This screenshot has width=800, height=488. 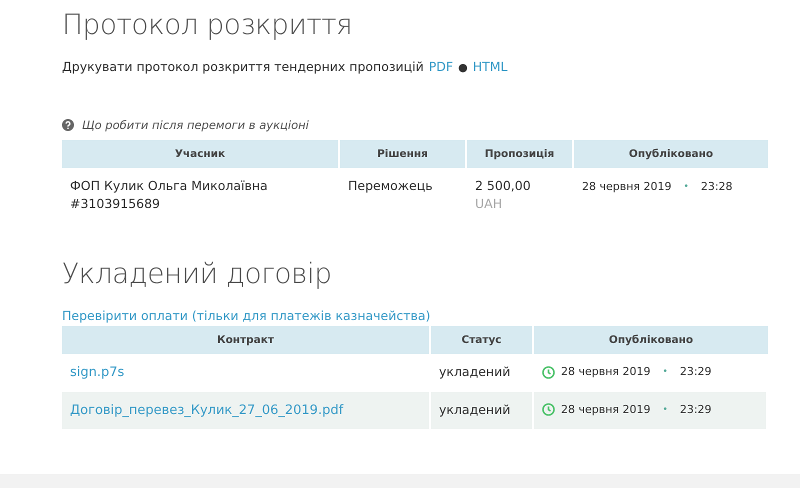 What do you see at coordinates (195, 125) in the screenshot?
I see `help-link: Що робити після перемоги в аукціоні` at bounding box center [195, 125].